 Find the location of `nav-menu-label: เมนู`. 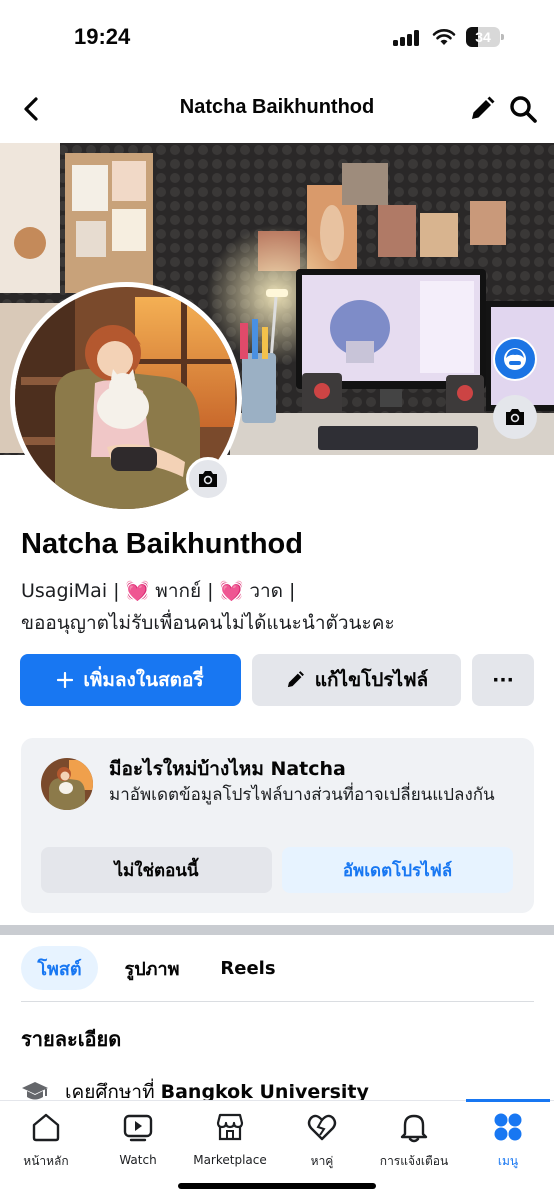

nav-menu-label: เมนู is located at coordinates (508, 1161).